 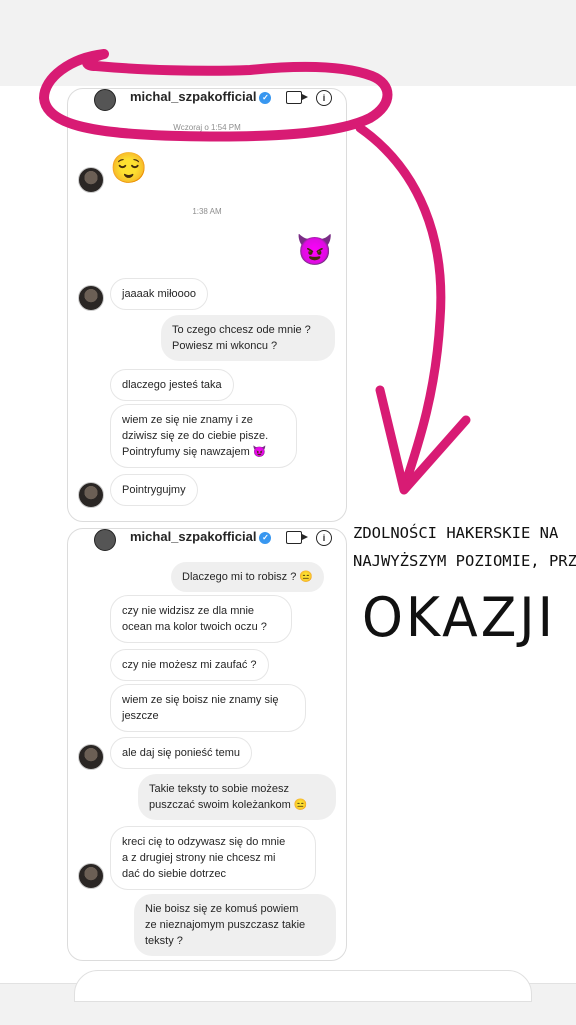 I want to click on caption-line-3: OKAZJI, so click(x=459, y=618).